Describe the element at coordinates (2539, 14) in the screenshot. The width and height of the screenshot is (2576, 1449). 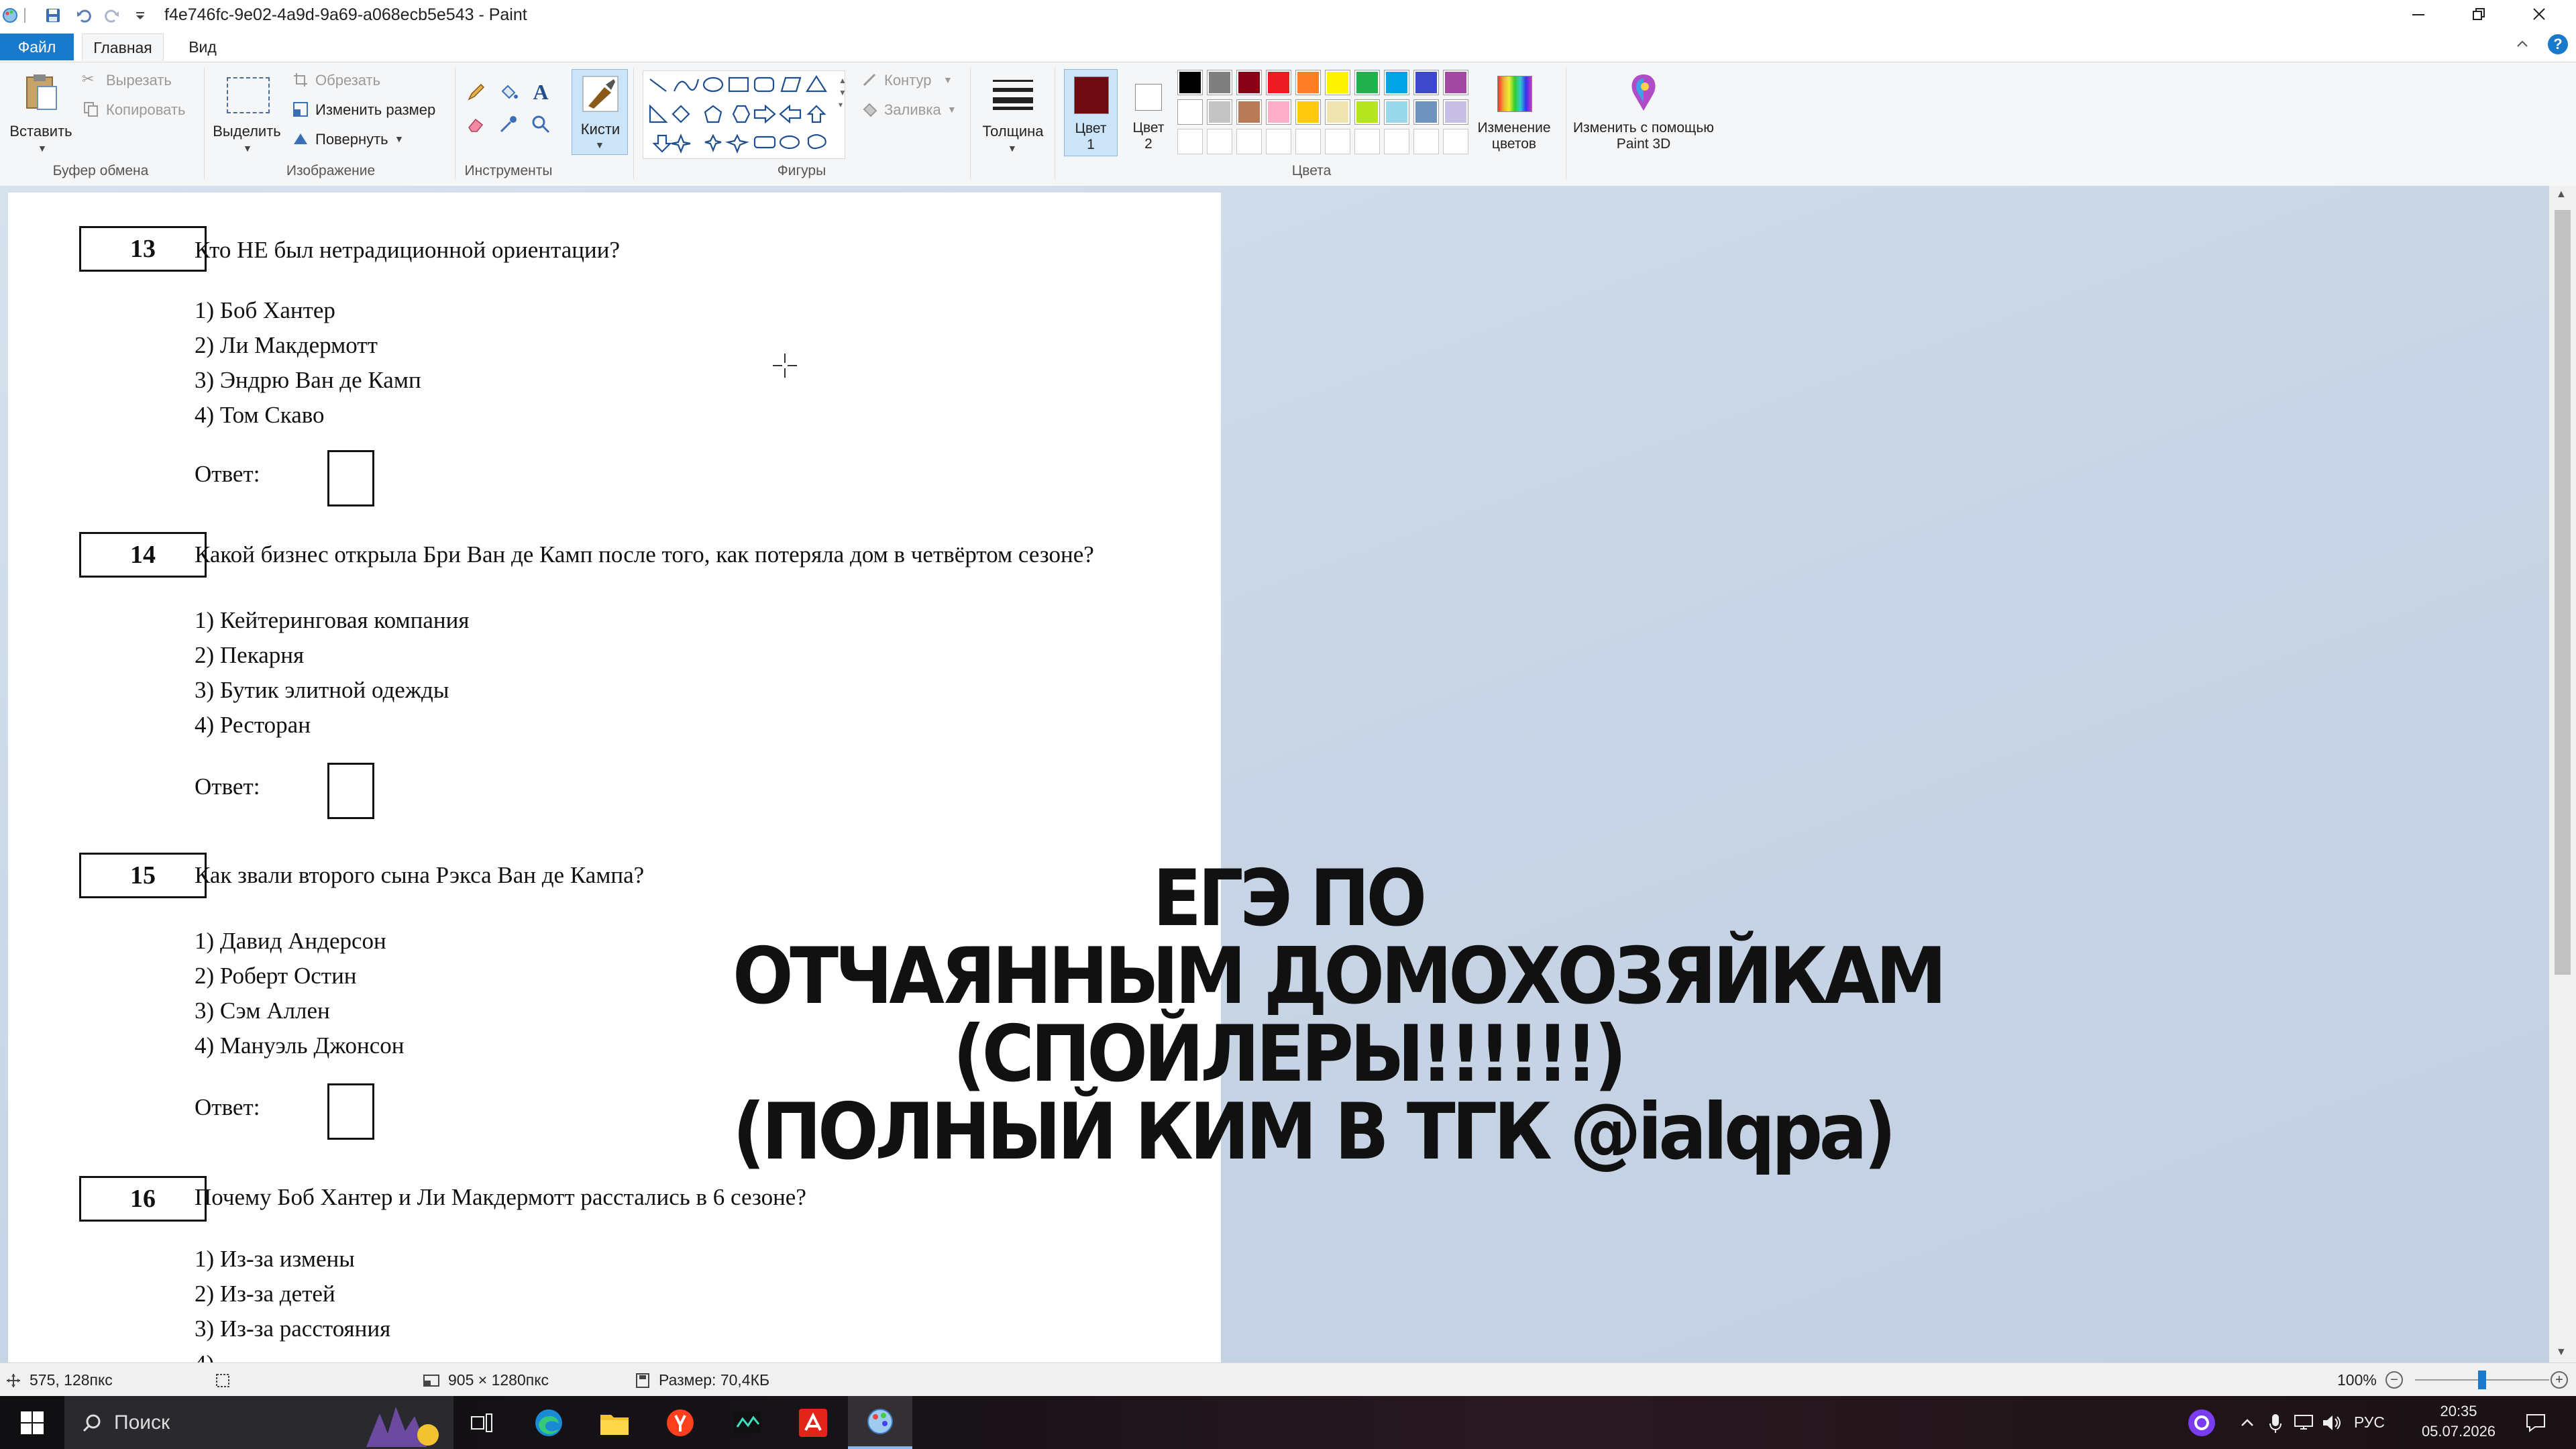
I see `close-button` at that location.